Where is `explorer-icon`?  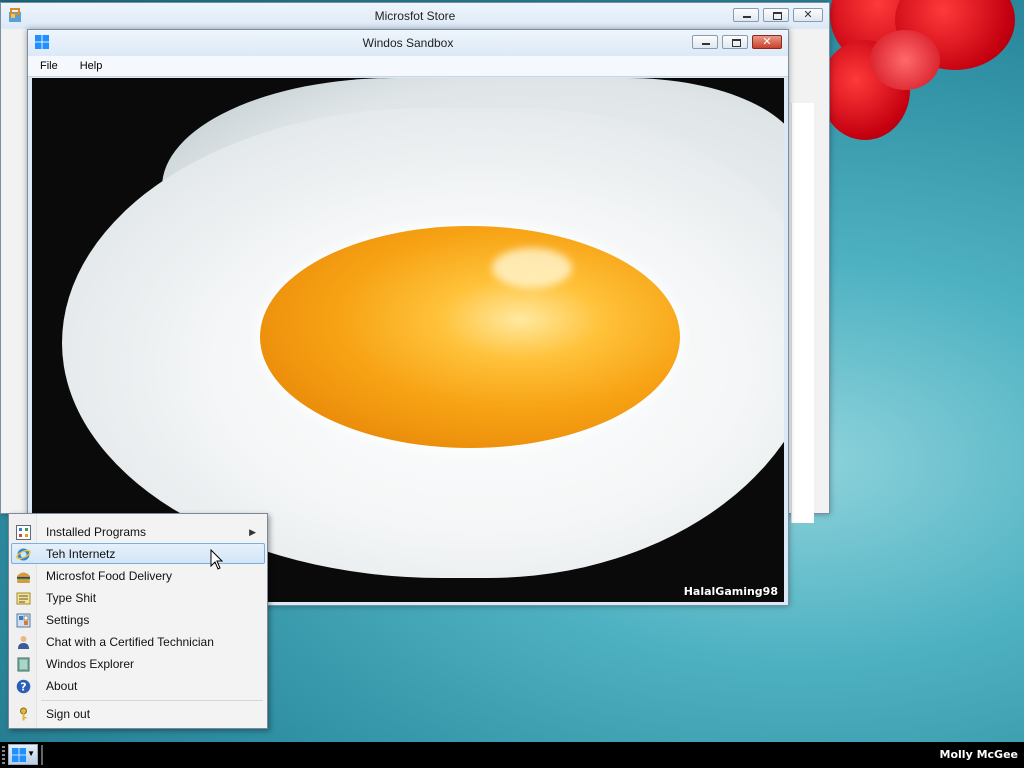
explorer-icon is located at coordinates (23, 664).